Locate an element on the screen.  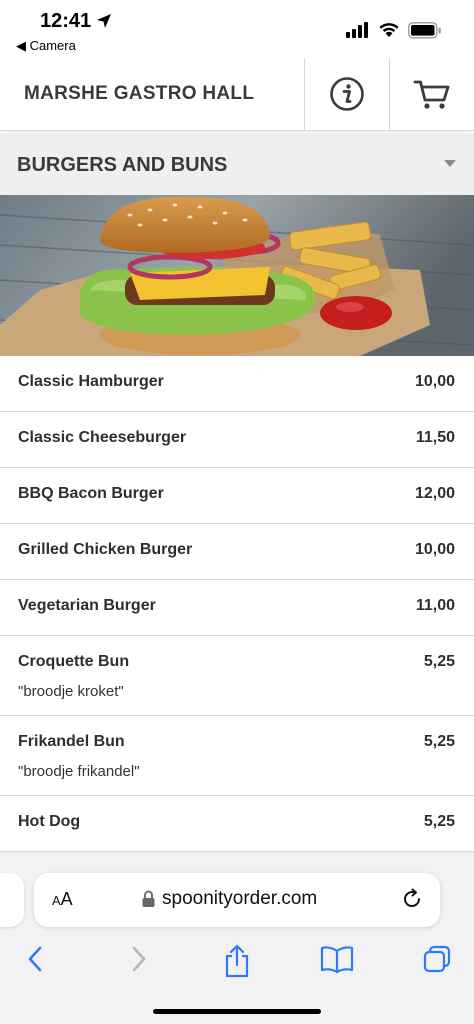
menu-item: Hot Dog 5,25 is located at coordinates (237, 824).